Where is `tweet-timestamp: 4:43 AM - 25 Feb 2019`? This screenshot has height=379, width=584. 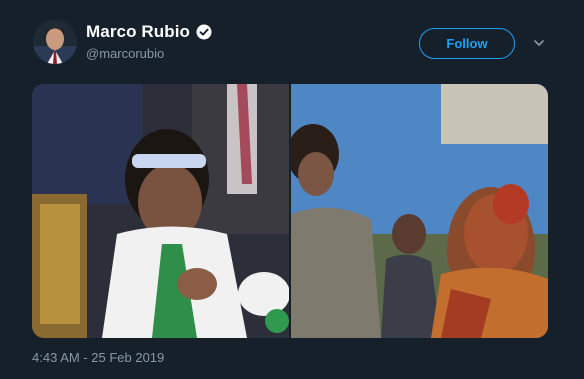 tweet-timestamp: 4:43 AM - 25 Feb 2019 is located at coordinates (98, 357).